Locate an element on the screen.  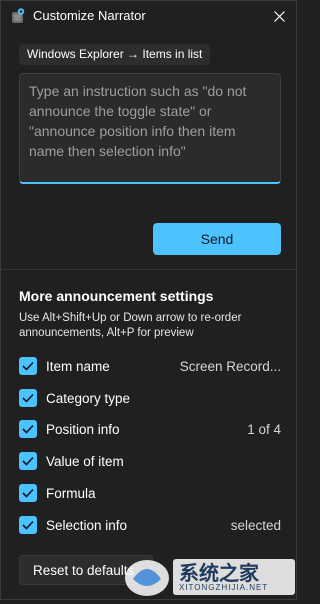
formula-checkbox is located at coordinates (28, 493).